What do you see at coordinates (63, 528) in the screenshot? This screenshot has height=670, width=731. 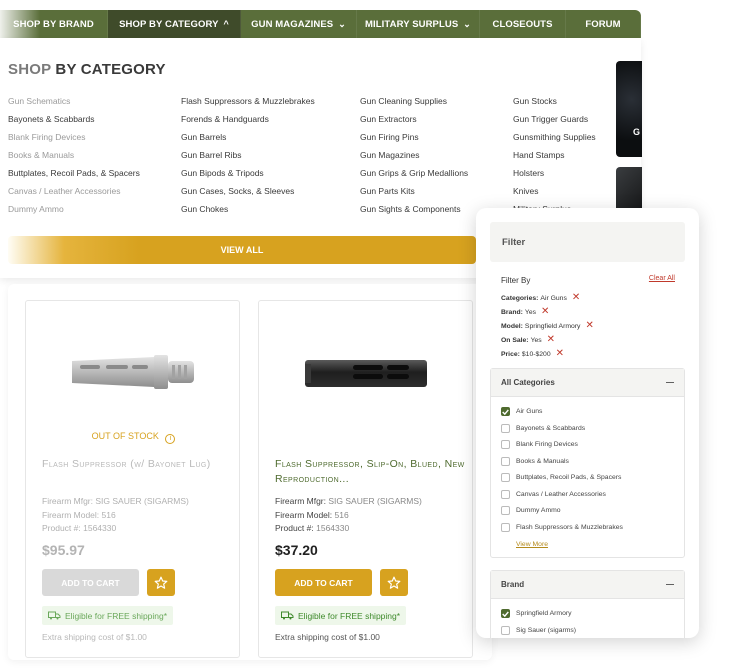 I see `product-number-label: Product #:` at bounding box center [63, 528].